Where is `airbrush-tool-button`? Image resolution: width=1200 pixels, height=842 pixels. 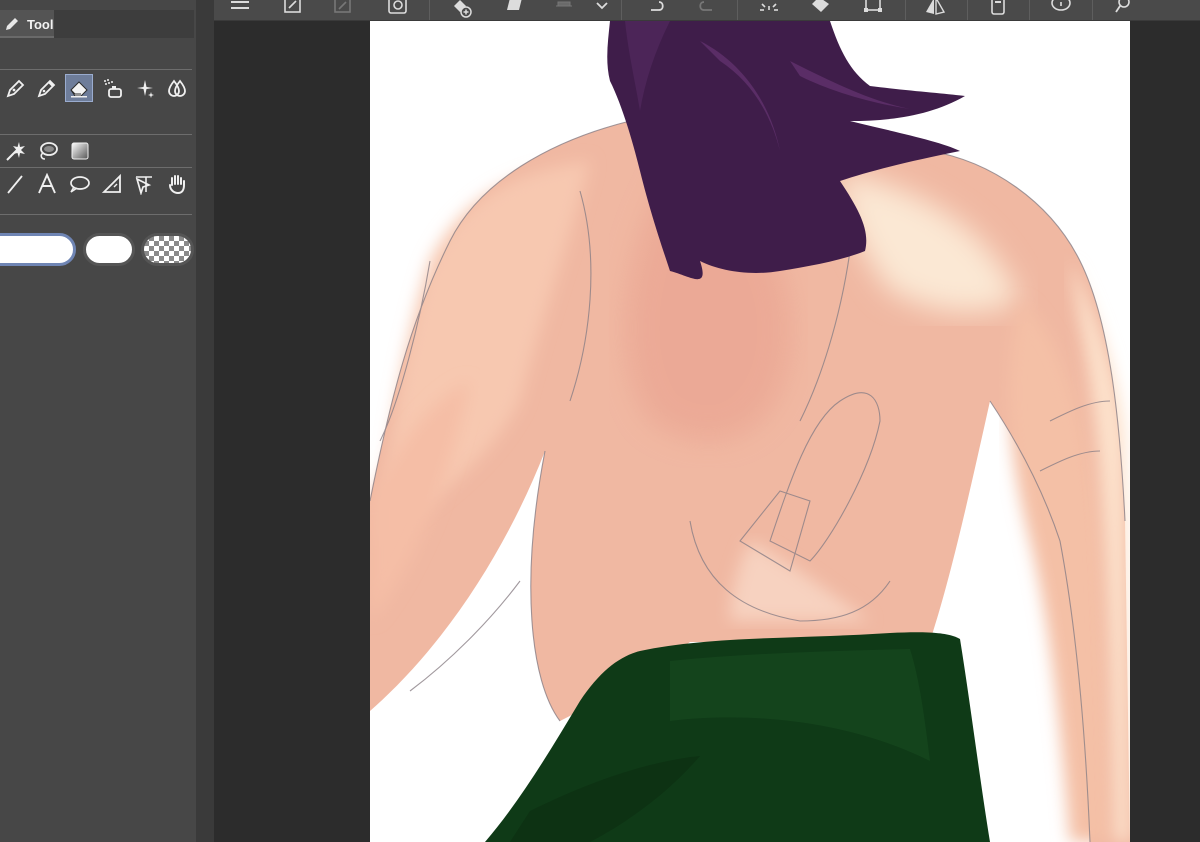
airbrush-tool-button is located at coordinates (113, 88).